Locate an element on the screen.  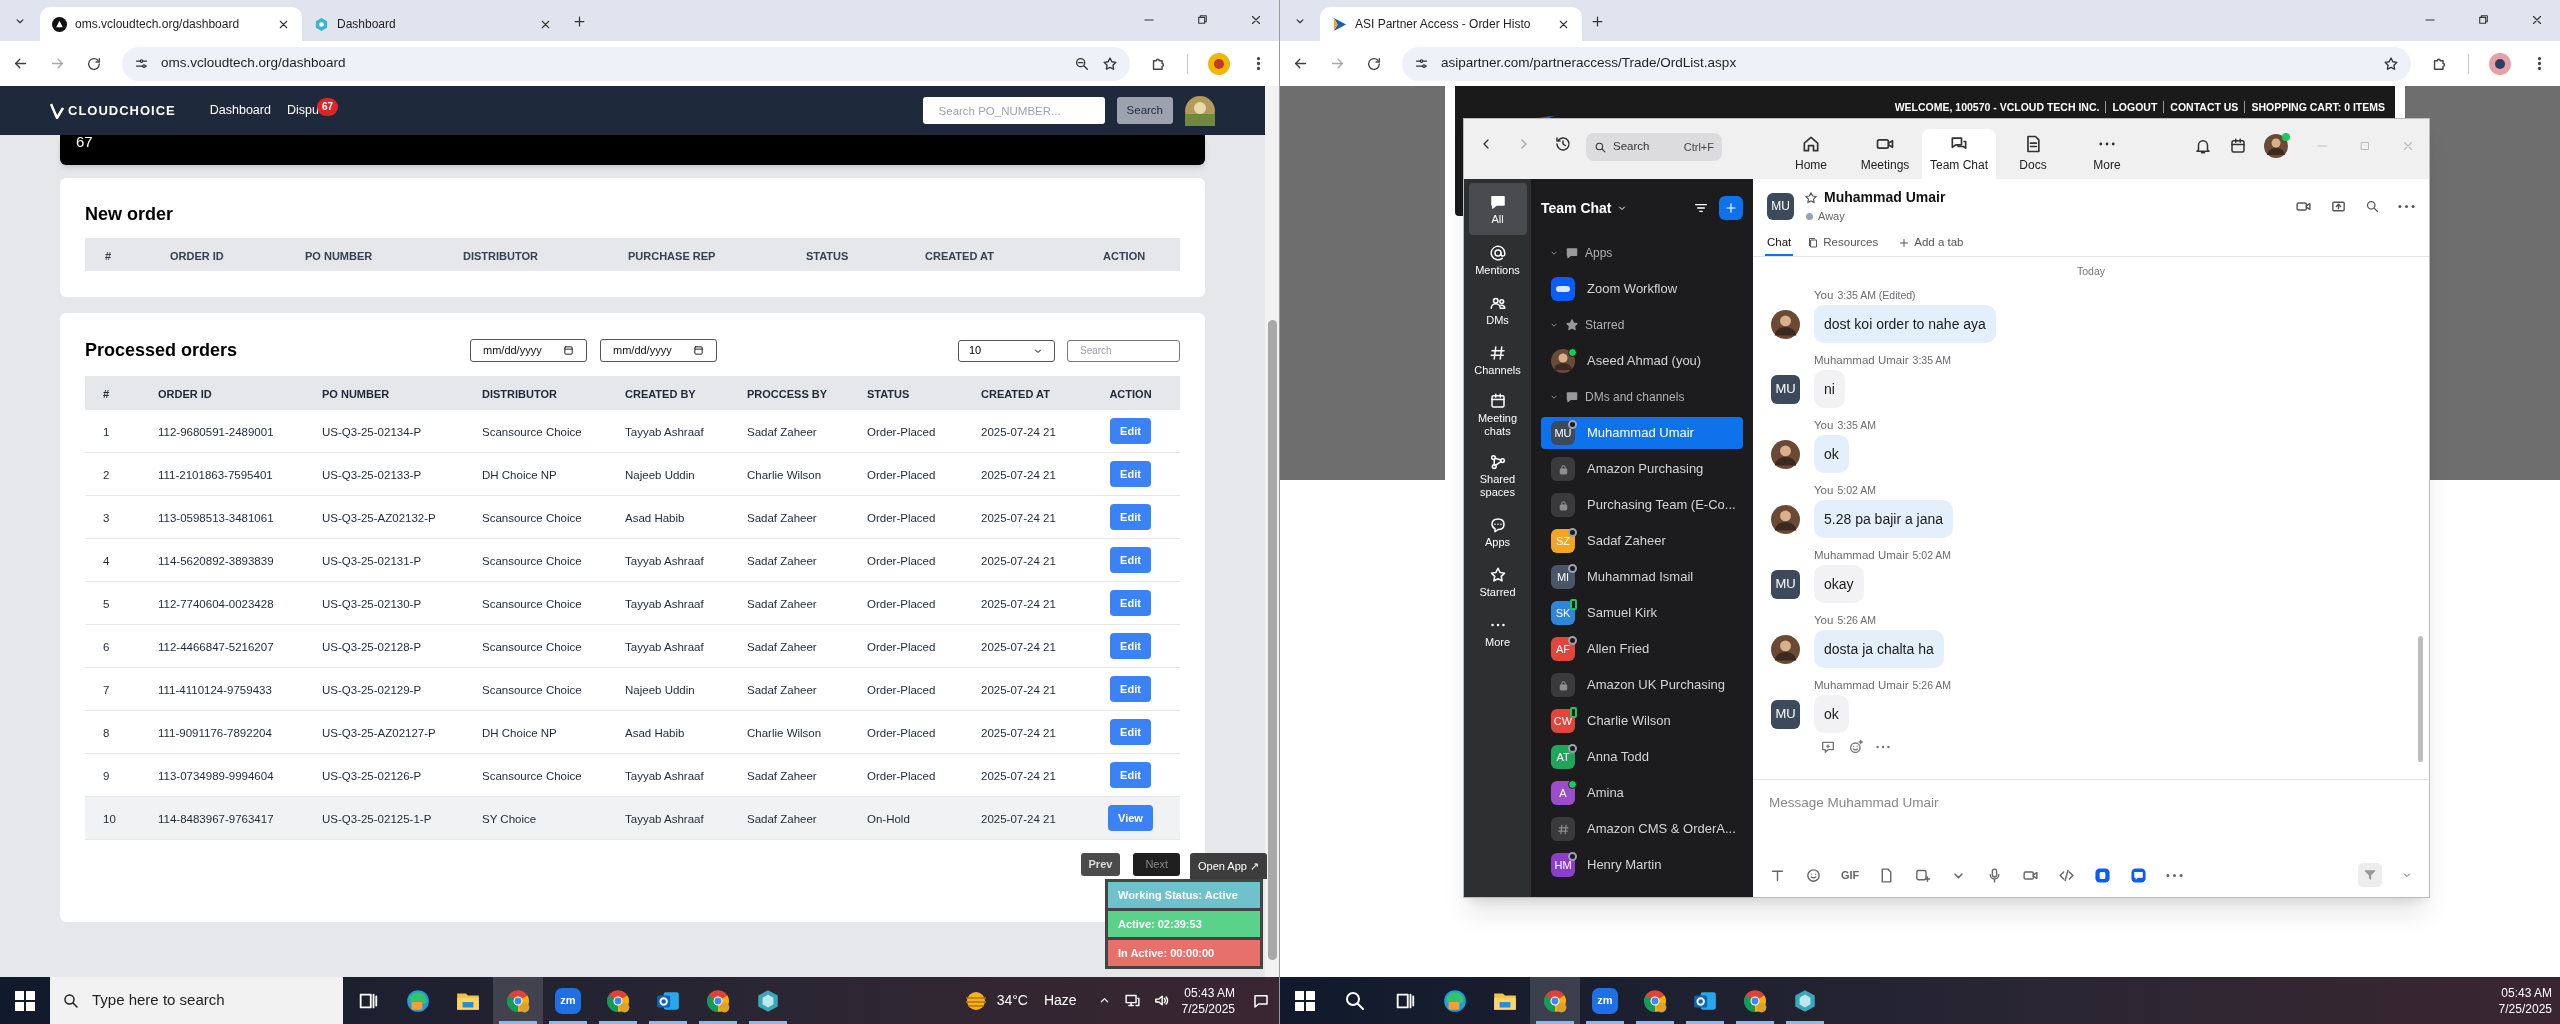
chat-list-item: Aseed Ahmad (you) is located at coordinates (1642, 361).